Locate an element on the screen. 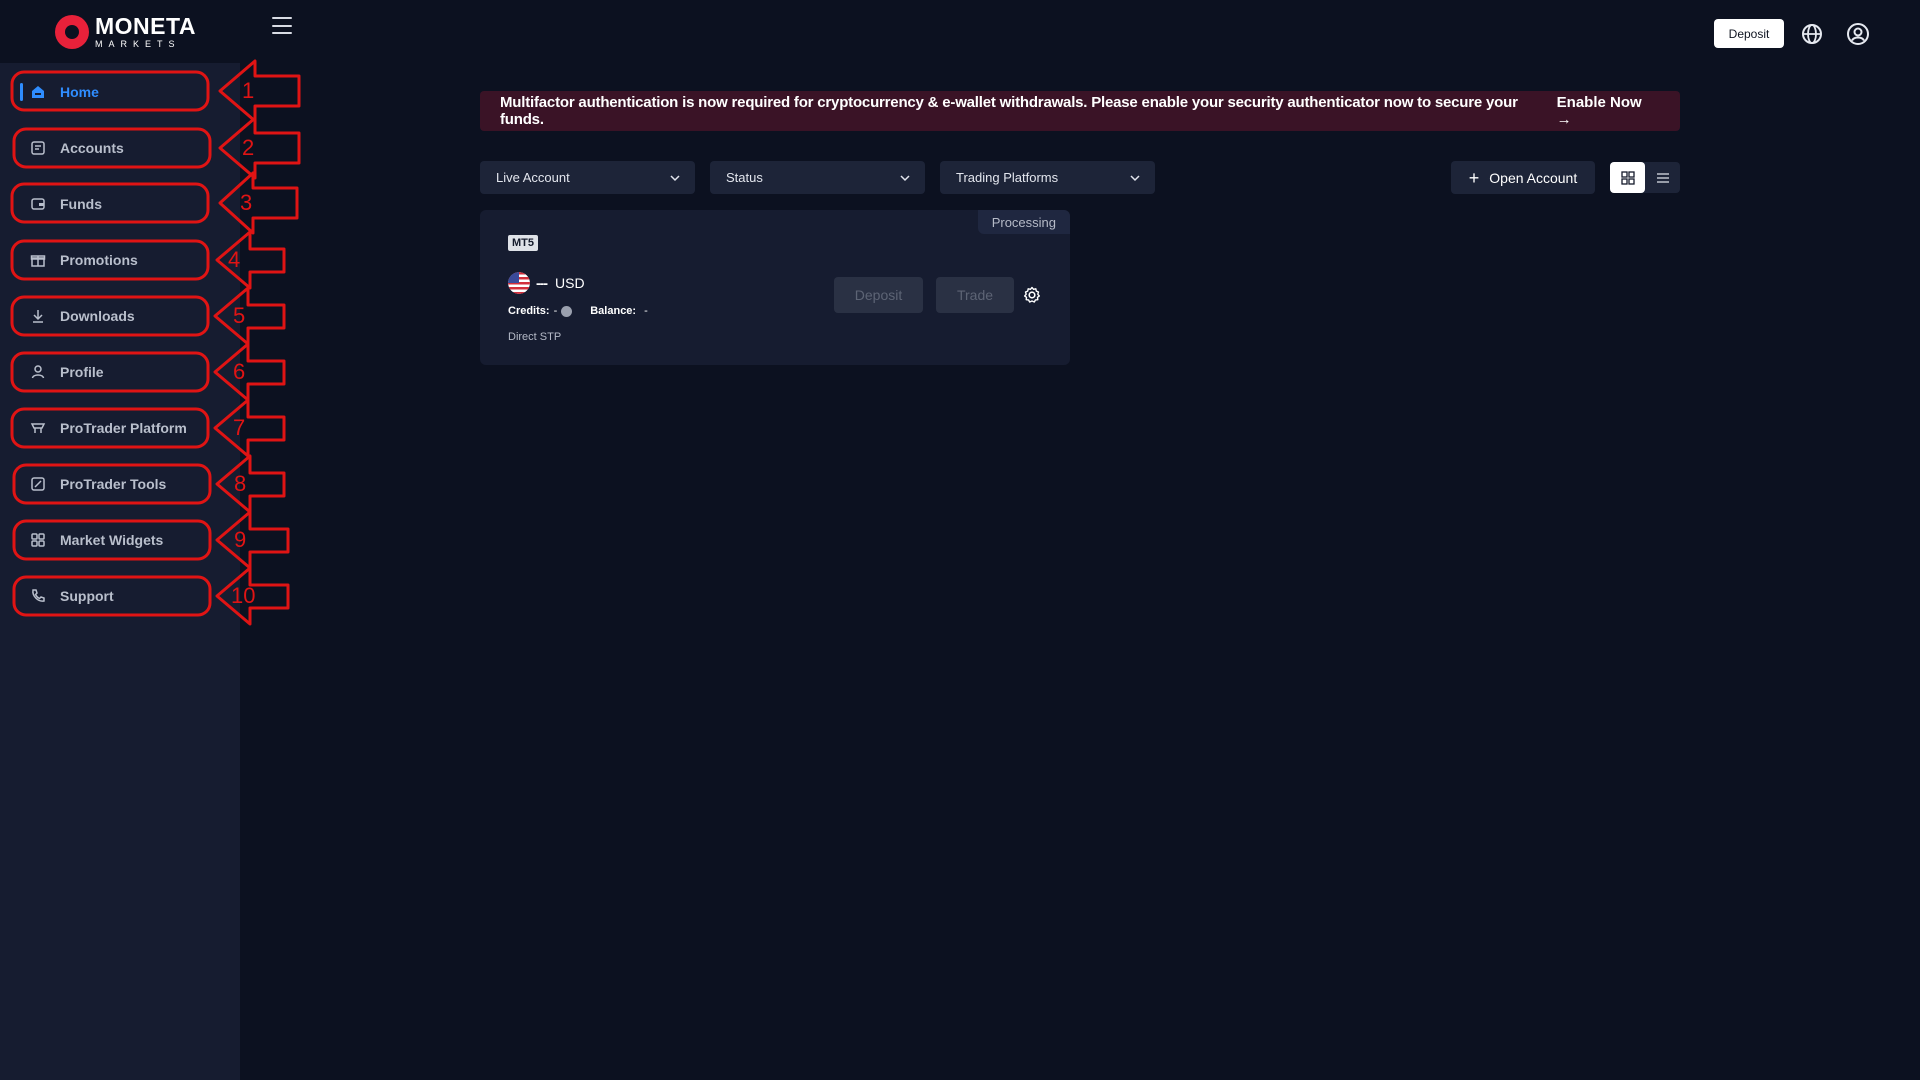 The height and width of the screenshot is (1080, 1920). sidebar-item-label: ProTrader Tools is located at coordinates (113, 484).